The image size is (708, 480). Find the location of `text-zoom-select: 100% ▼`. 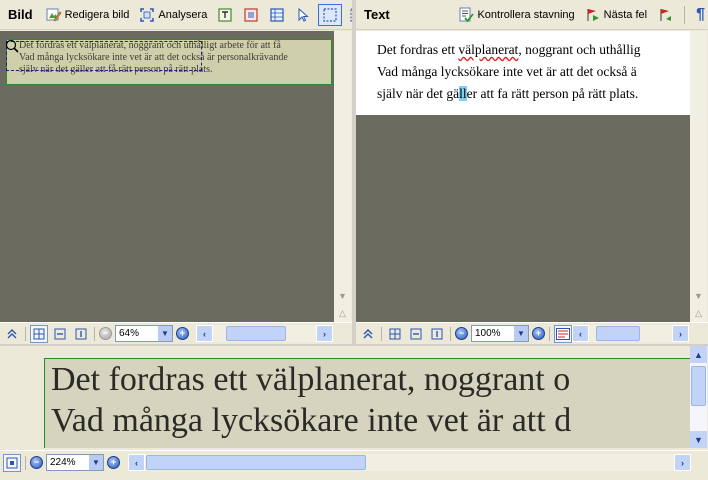

text-zoom-select: 100% ▼ is located at coordinates (500, 333).